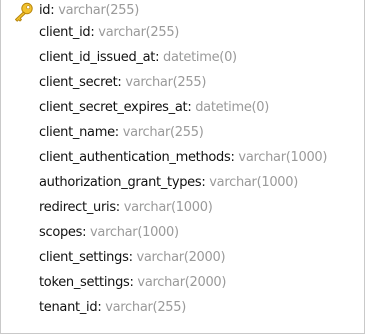  I want to click on column-row-client-id: client_id: varchar(255), so click(182, 33).